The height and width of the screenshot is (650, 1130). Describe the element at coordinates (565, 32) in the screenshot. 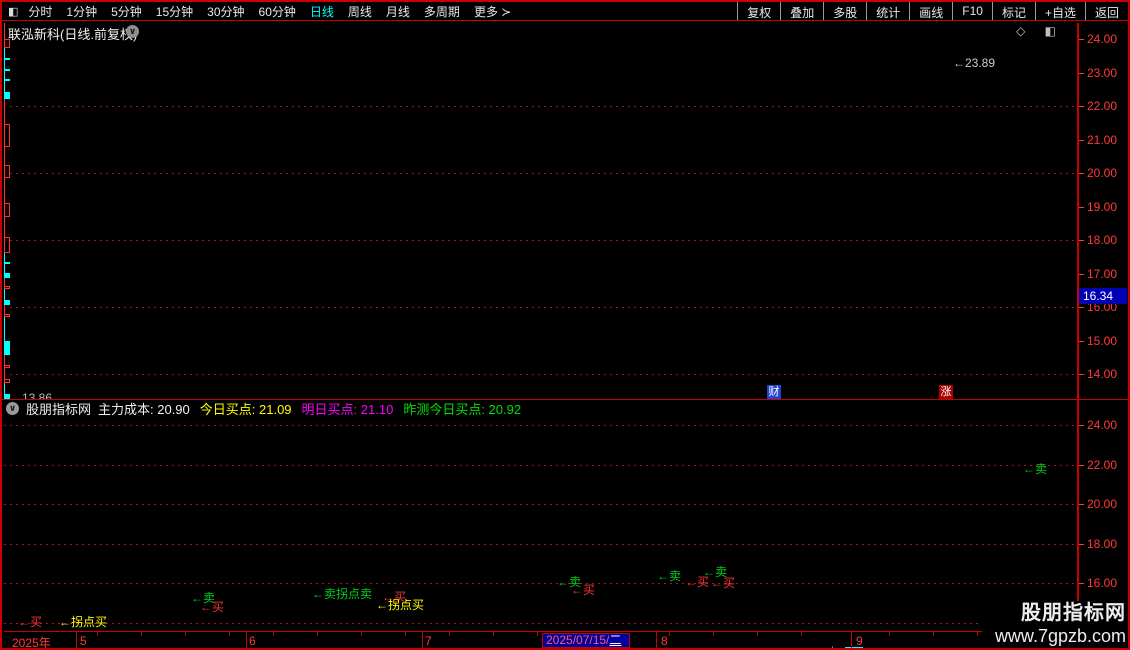

I see `title-row: 联泓新科(日线.前复权) ∨ ◇ ◧` at that location.